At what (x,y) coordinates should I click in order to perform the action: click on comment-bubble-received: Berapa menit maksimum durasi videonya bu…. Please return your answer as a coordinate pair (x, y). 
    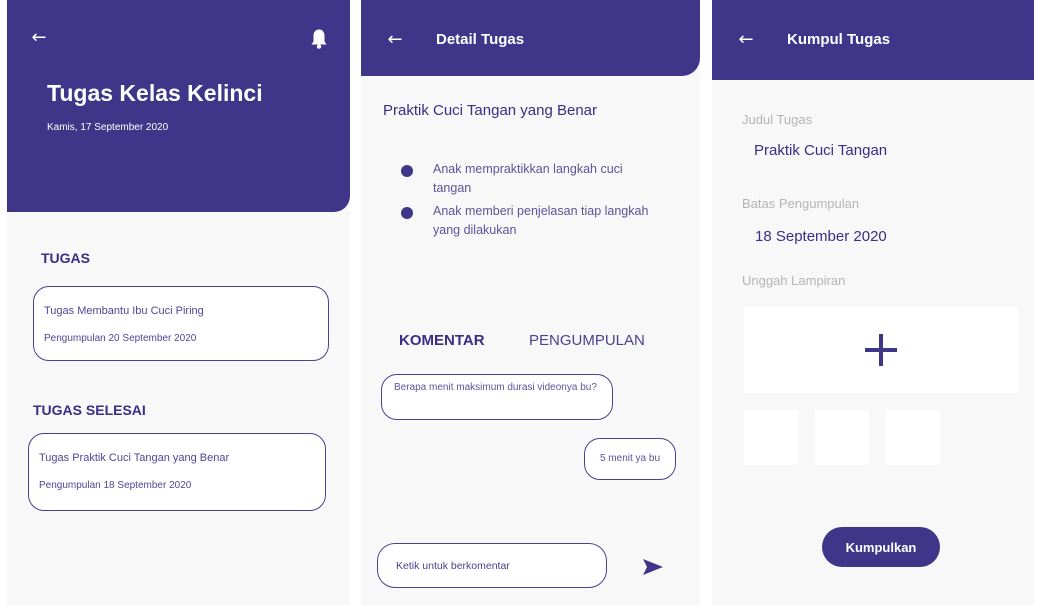
    Looking at the image, I should click on (497, 397).